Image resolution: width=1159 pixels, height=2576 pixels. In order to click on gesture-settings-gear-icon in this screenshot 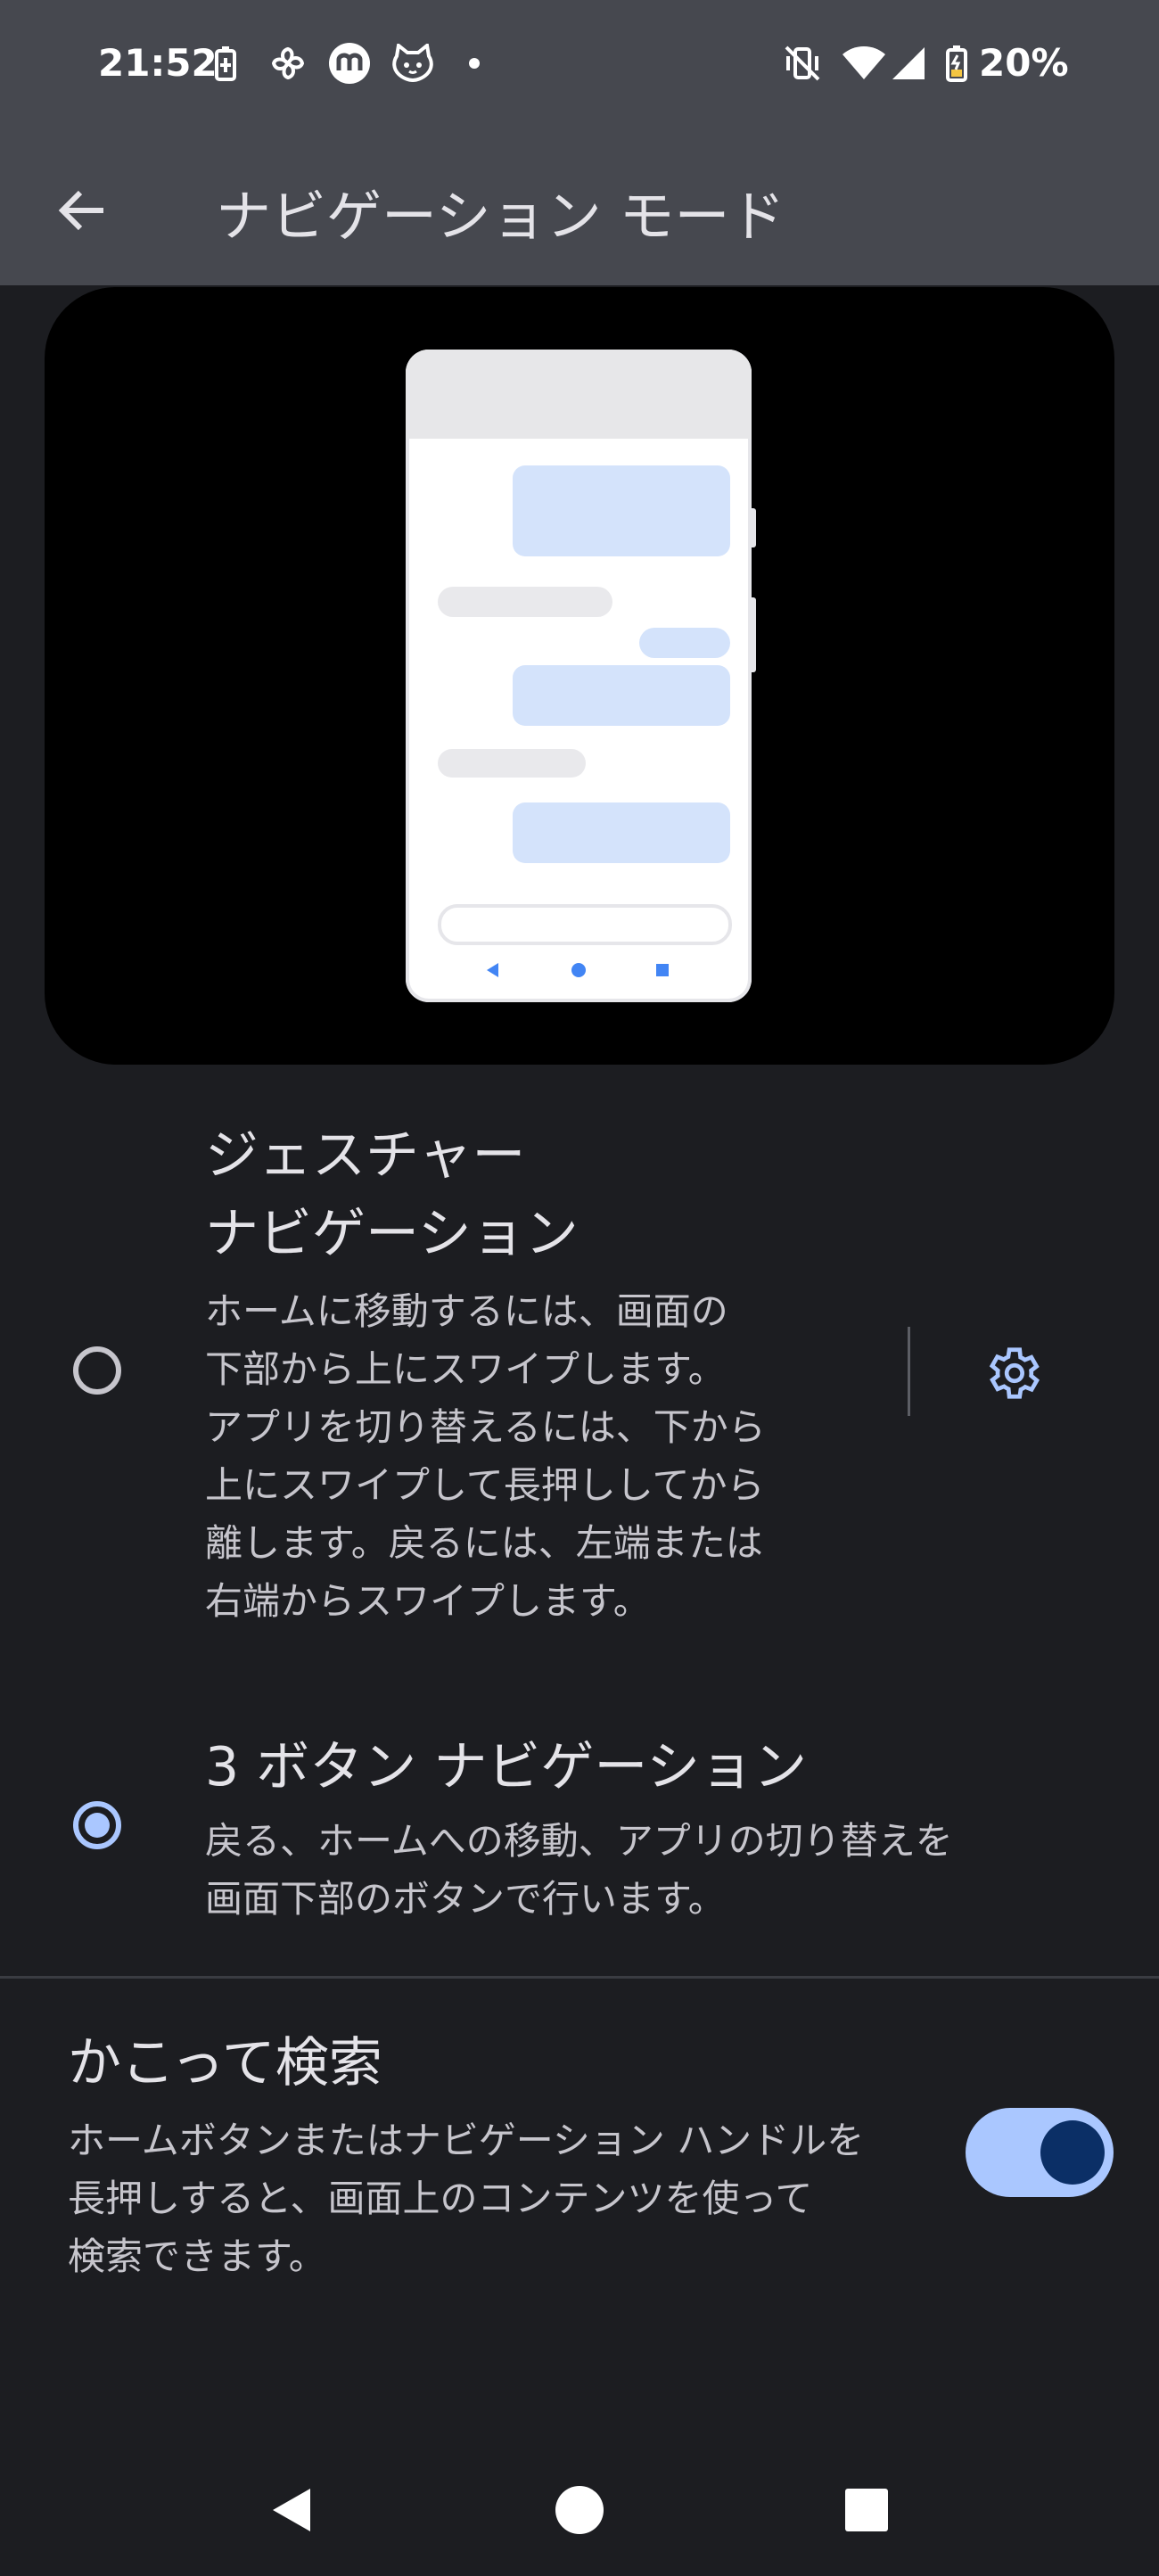, I will do `click(1012, 1373)`.